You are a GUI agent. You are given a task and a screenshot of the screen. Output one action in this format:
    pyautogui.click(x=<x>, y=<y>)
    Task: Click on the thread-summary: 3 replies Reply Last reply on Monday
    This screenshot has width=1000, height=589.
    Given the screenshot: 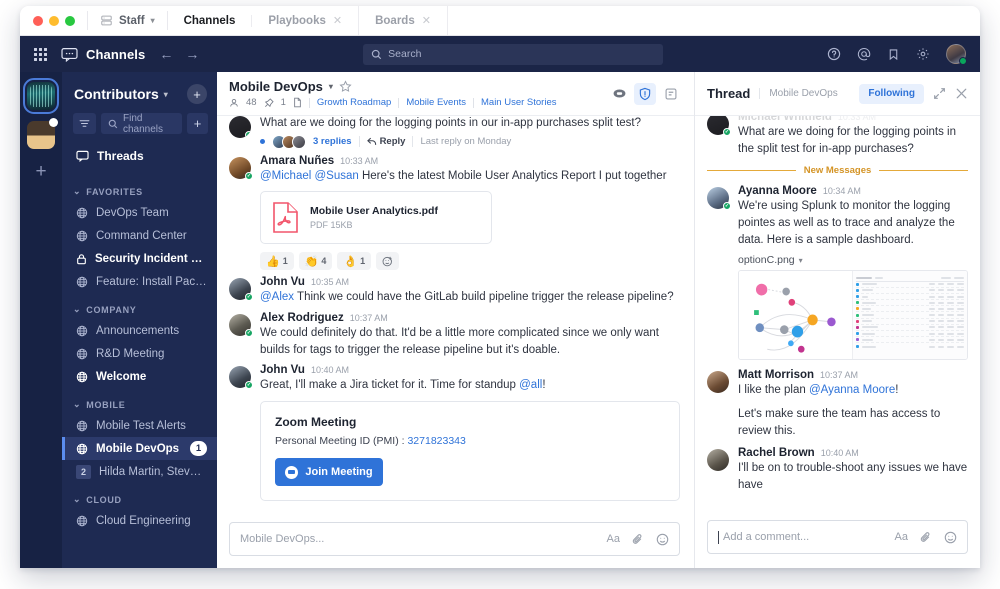 What is the action you would take?
    pyautogui.click(x=470, y=141)
    